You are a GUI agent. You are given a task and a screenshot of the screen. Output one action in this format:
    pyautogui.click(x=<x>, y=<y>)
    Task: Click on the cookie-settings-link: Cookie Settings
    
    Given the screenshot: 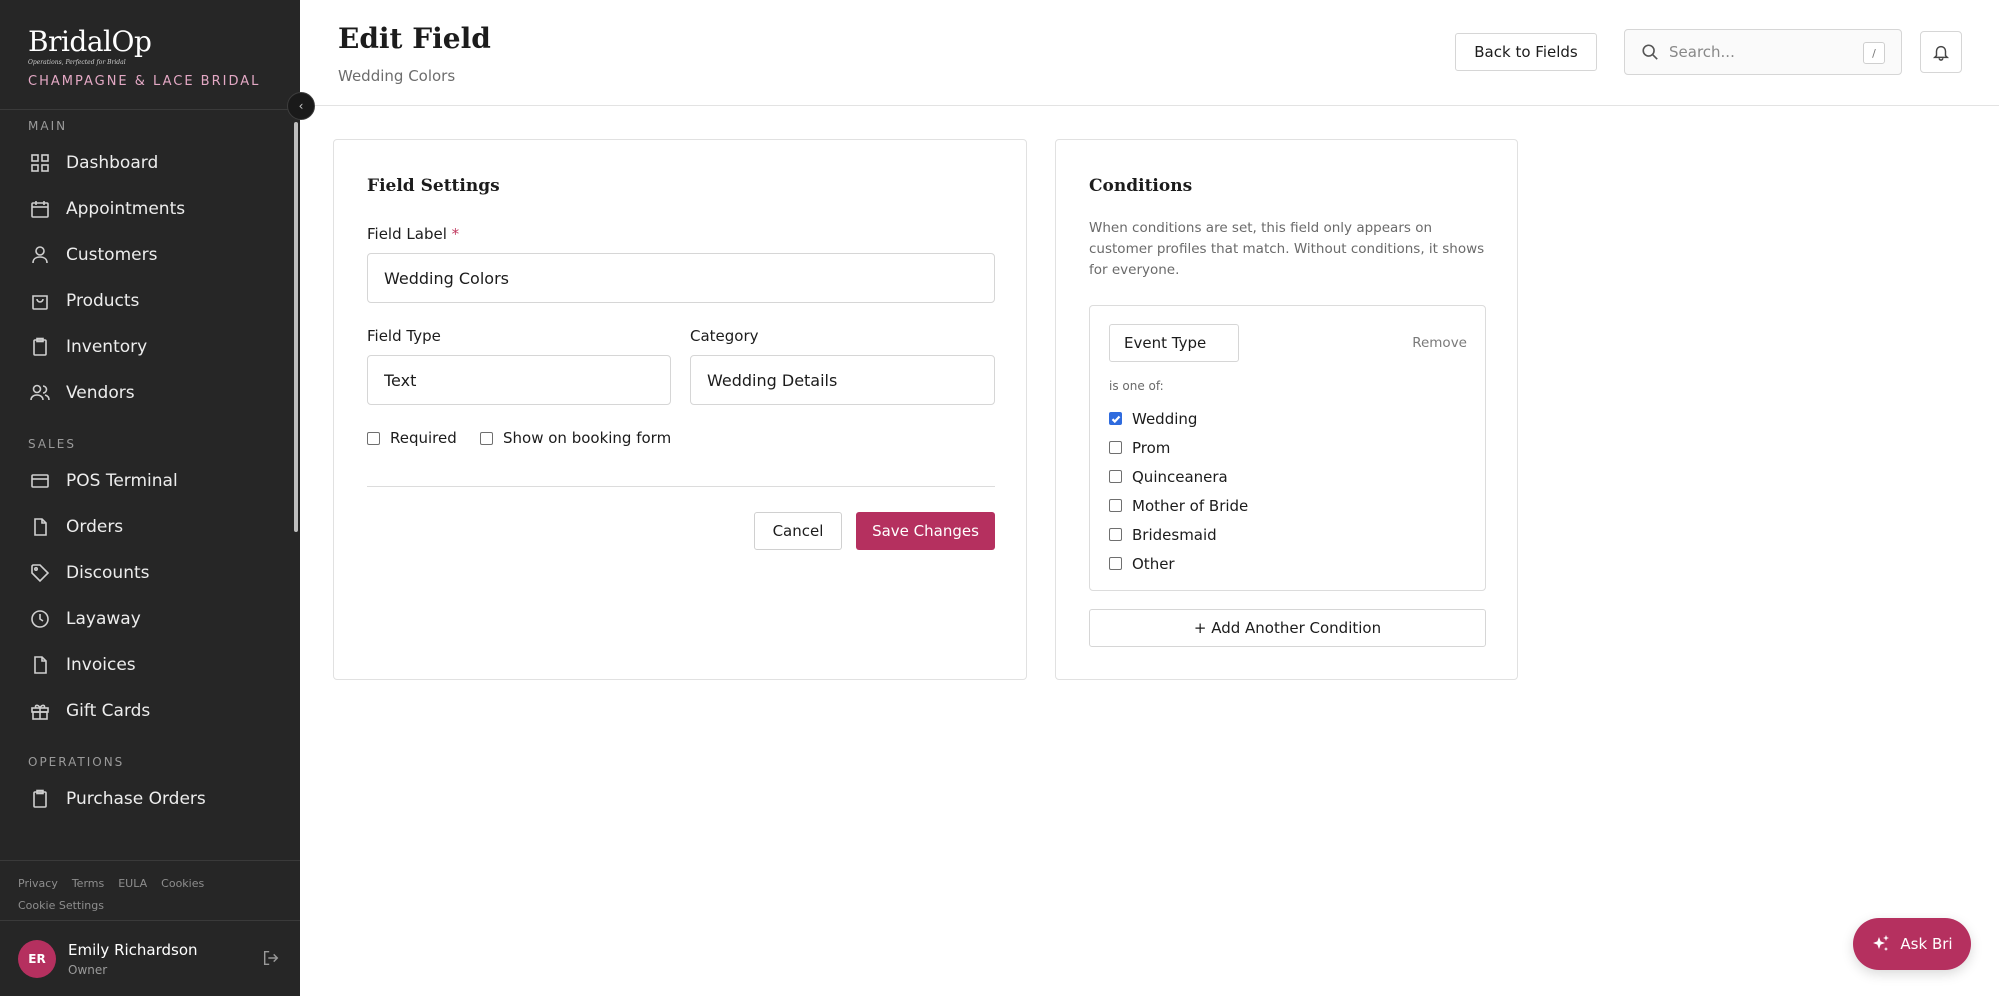 What is the action you would take?
    pyautogui.click(x=61, y=905)
    